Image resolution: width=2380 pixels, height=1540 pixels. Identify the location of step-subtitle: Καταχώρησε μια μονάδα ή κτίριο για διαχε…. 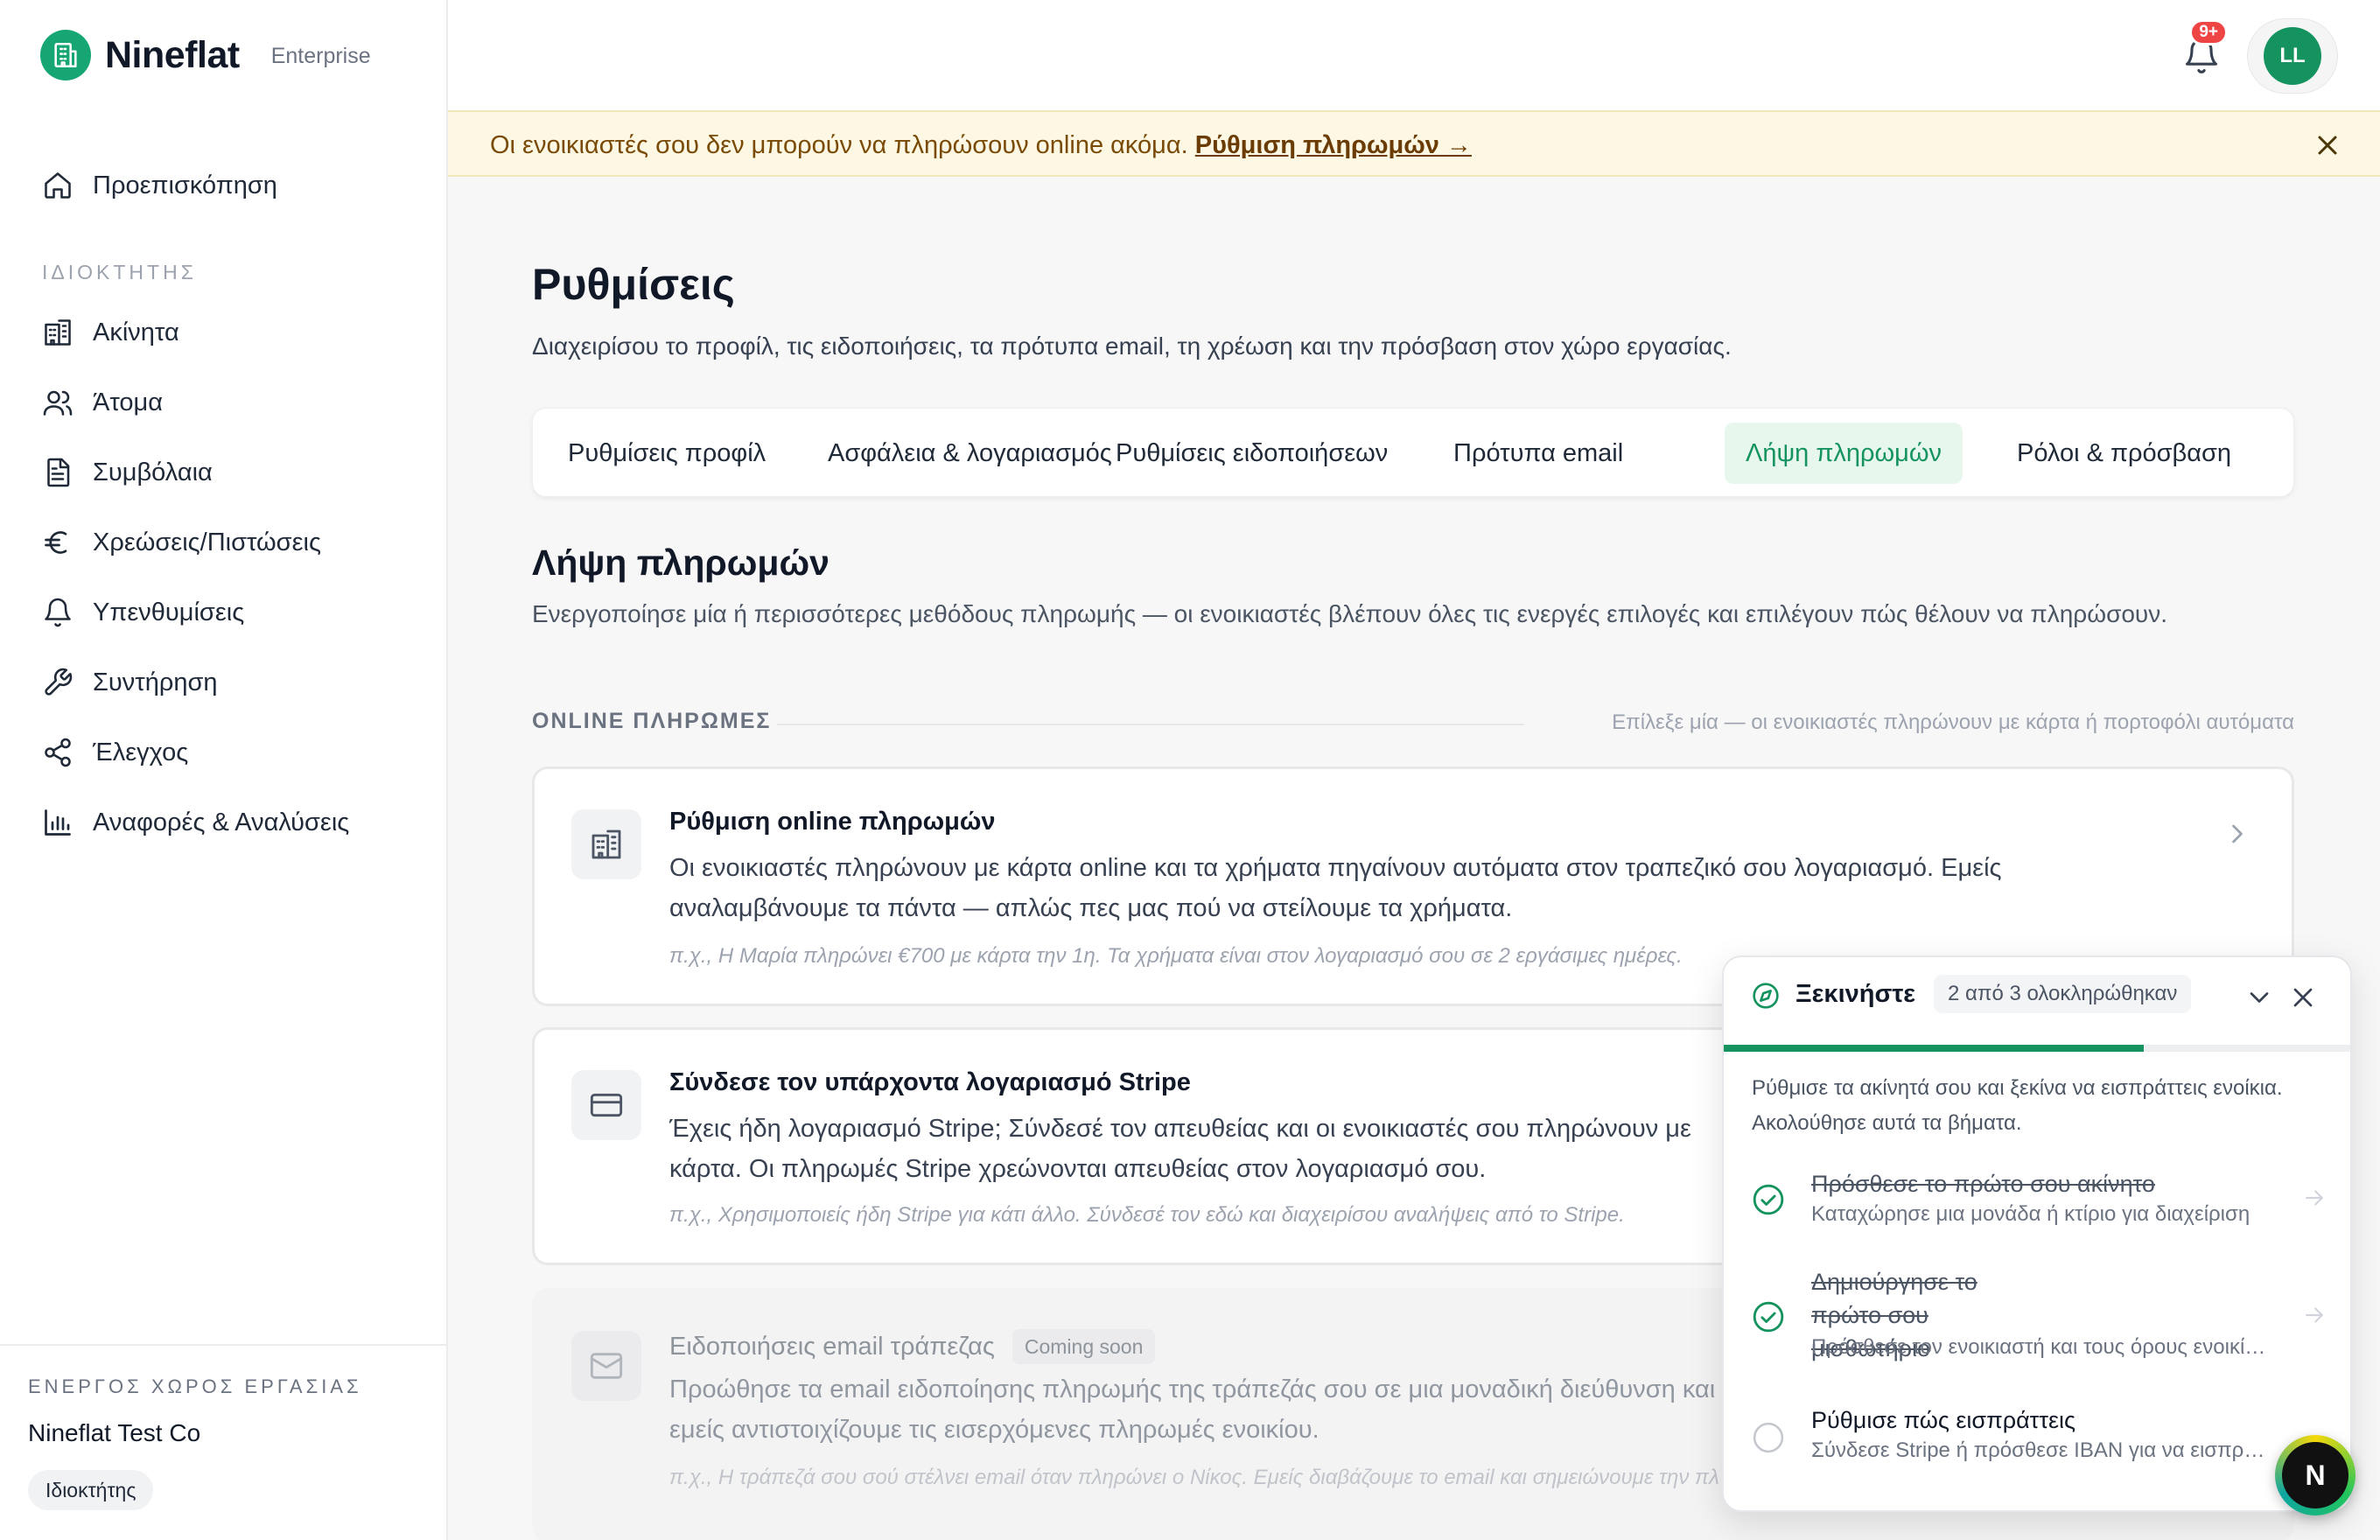
(2030, 1214).